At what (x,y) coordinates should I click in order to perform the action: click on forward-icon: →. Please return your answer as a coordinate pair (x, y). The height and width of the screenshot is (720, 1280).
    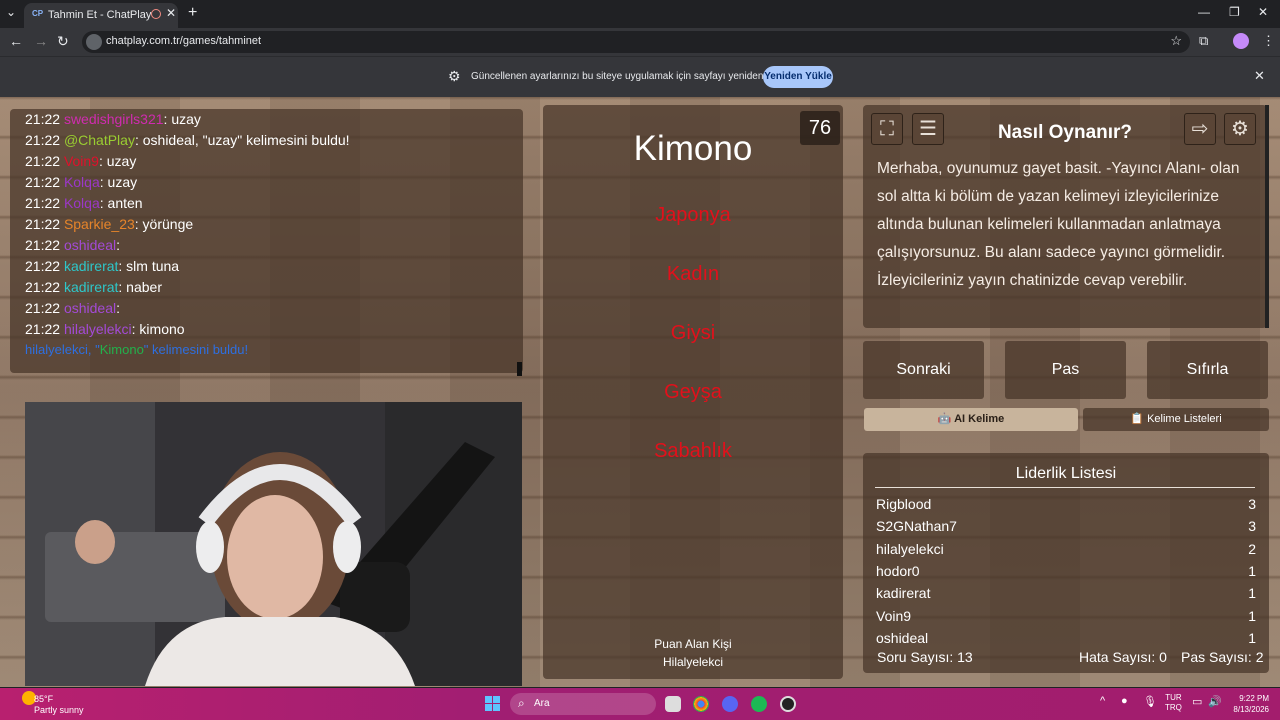
    Looking at the image, I should click on (41, 41).